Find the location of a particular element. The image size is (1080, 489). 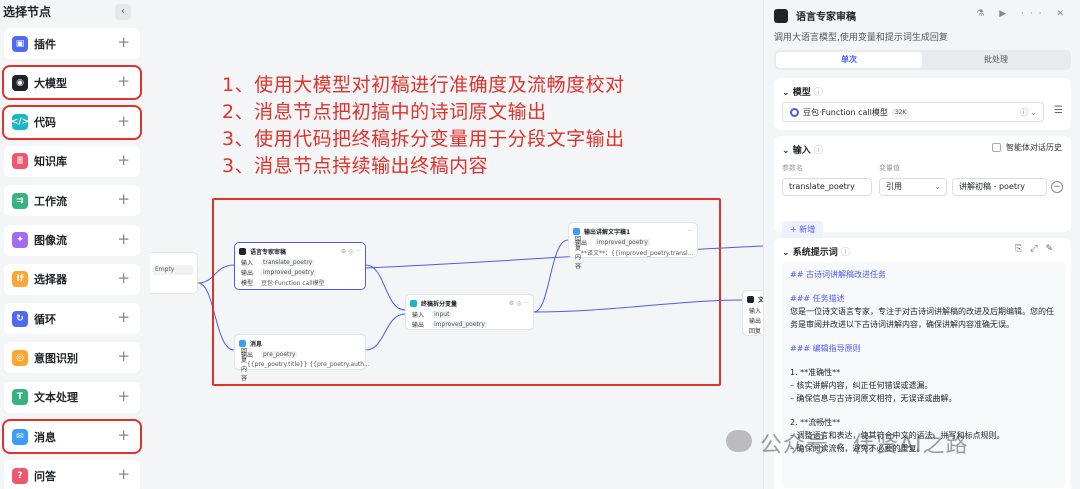

node-item-4: ⇉ 工作流 + is located at coordinates (72, 201).